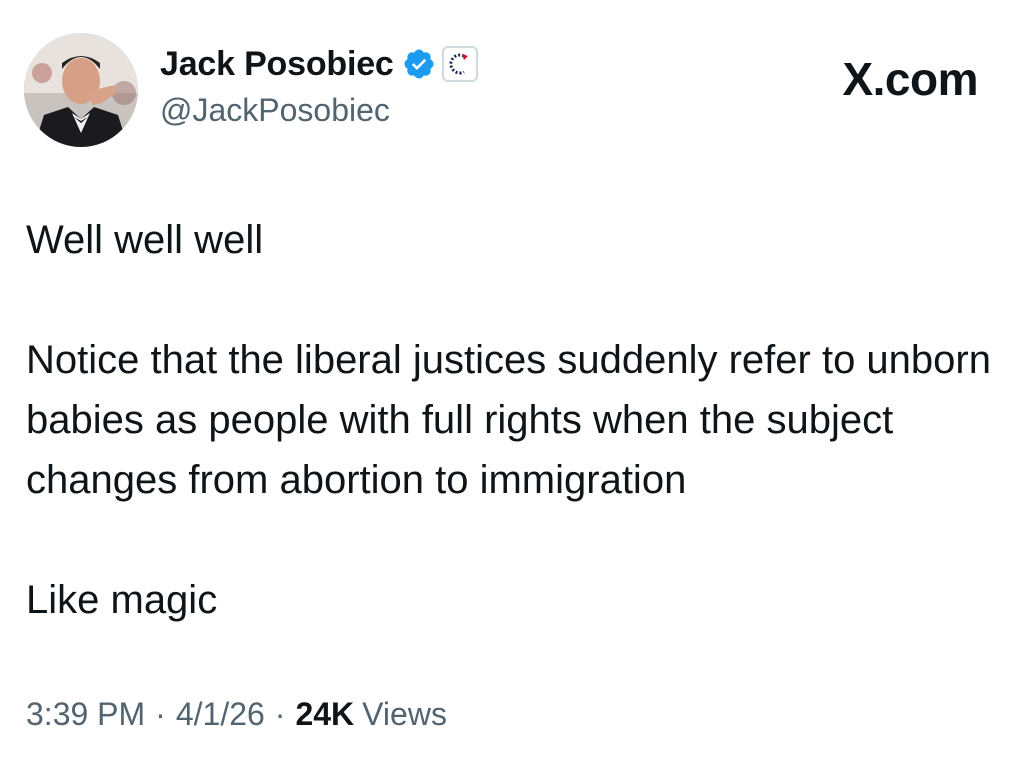 This screenshot has height=766, width=1024. I want to click on views-label: Views, so click(404, 714).